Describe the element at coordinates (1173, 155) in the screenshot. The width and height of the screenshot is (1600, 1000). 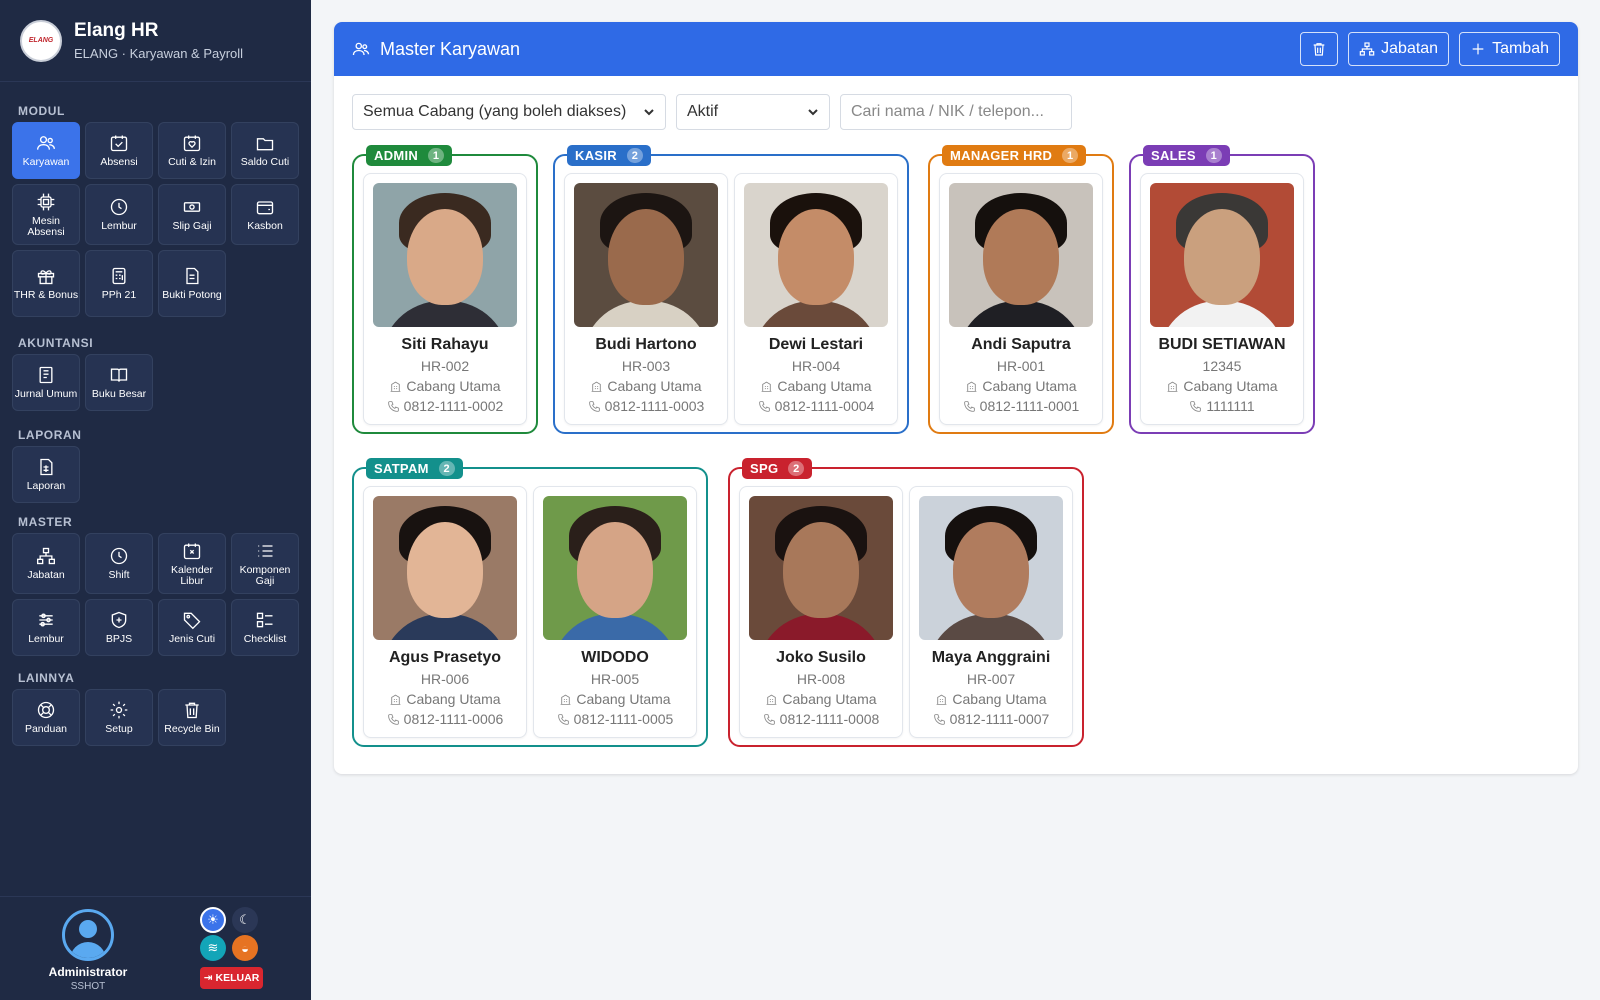
I see `group-name: SALES` at that location.